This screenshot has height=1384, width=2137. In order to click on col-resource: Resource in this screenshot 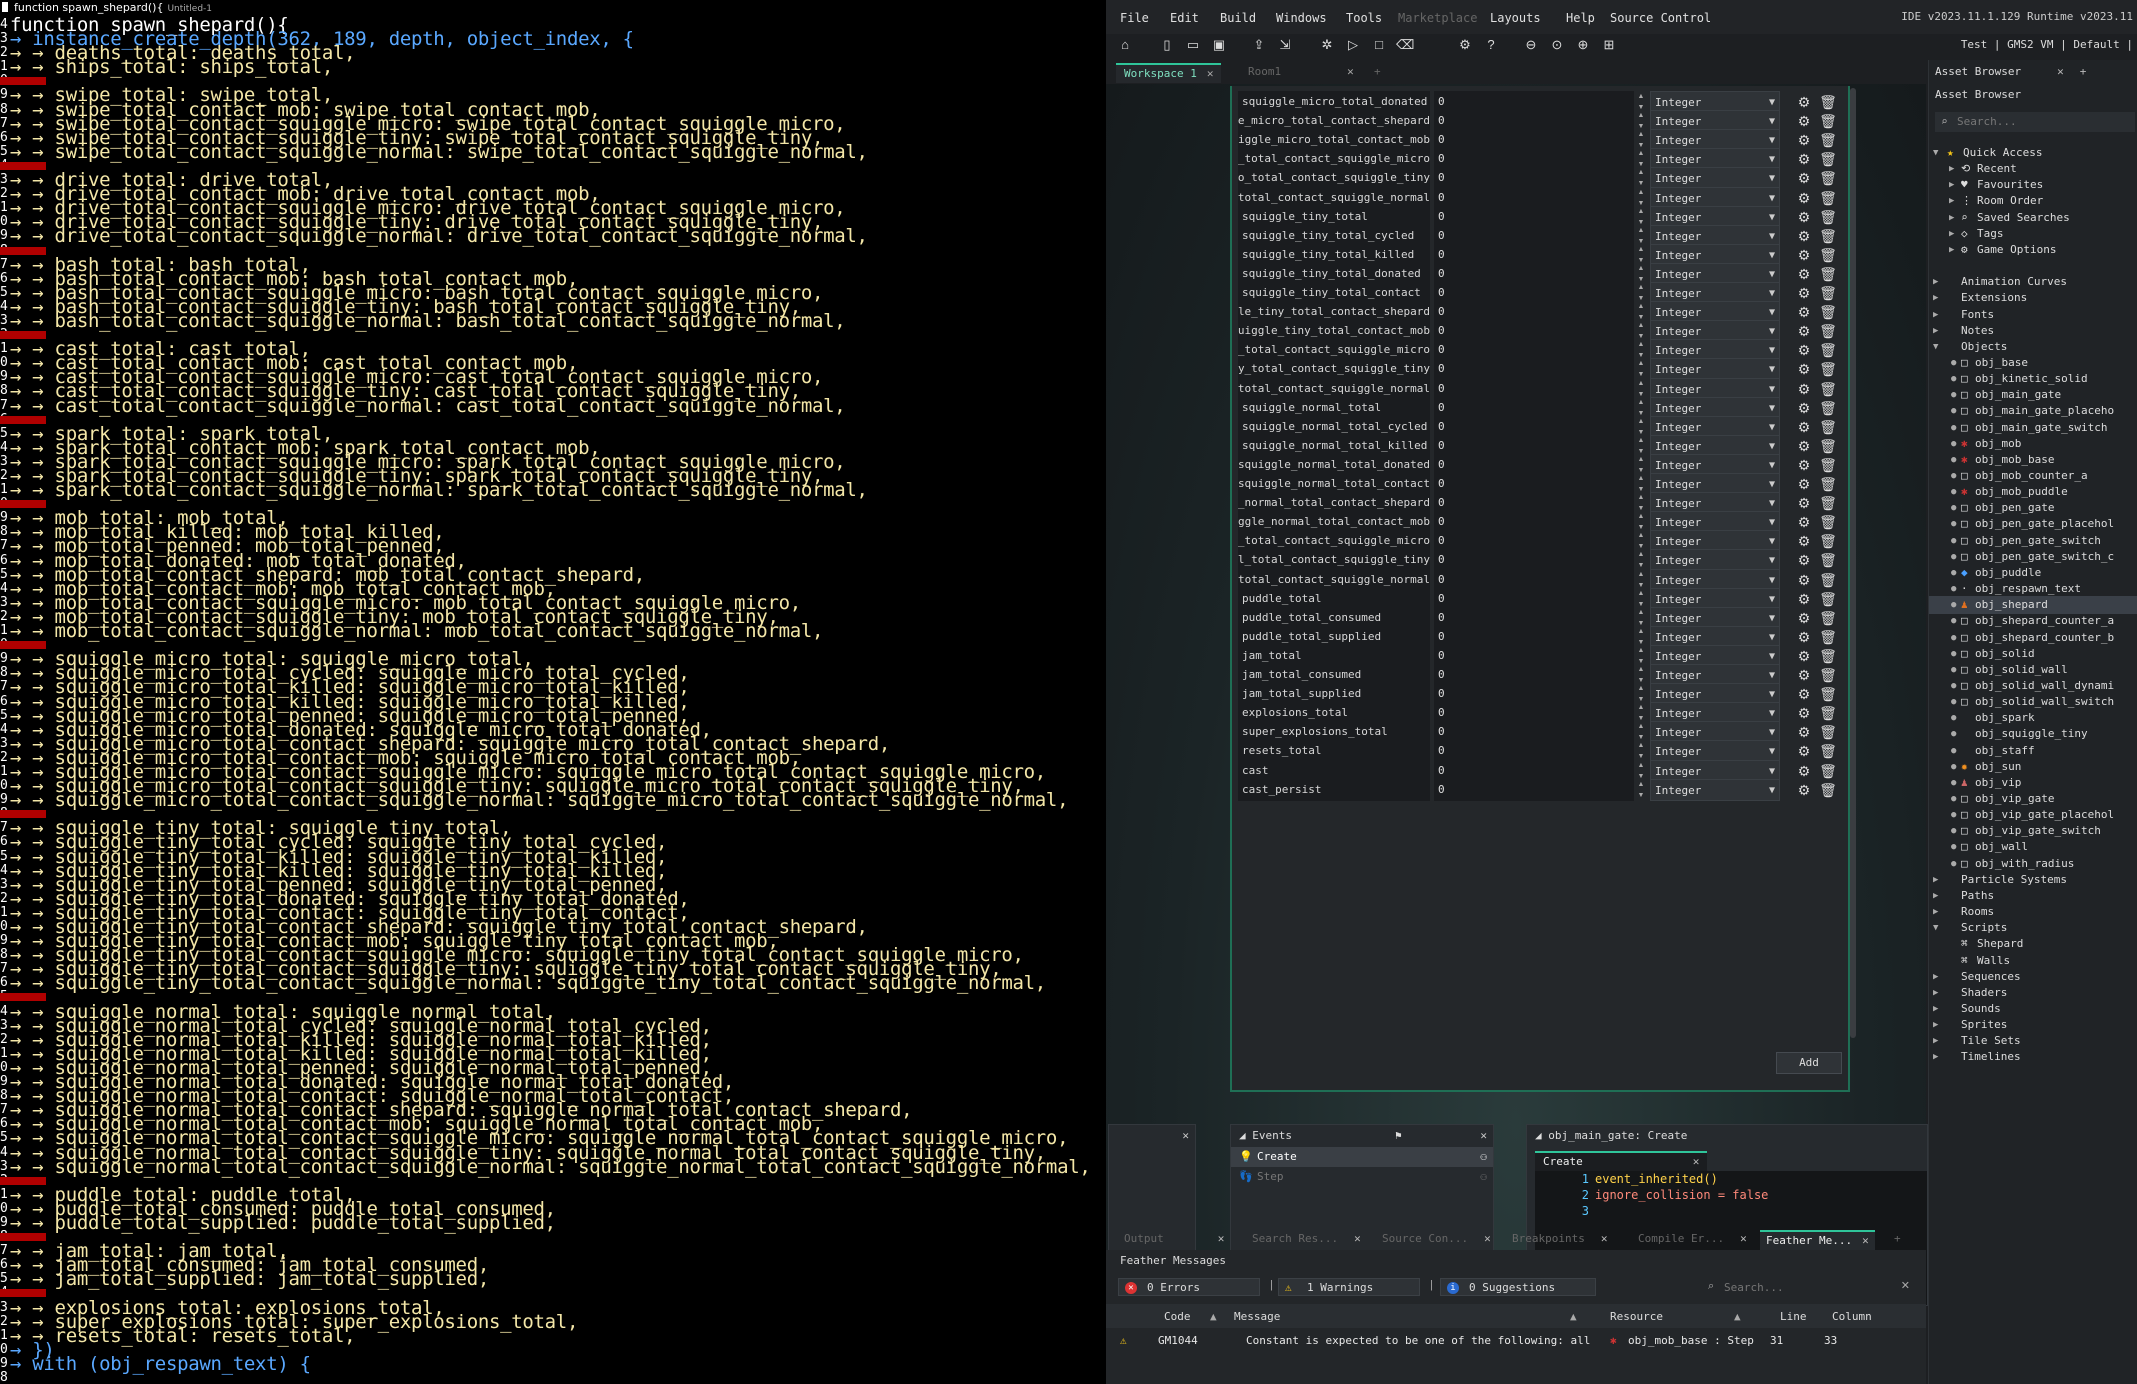, I will do `click(1636, 1316)`.